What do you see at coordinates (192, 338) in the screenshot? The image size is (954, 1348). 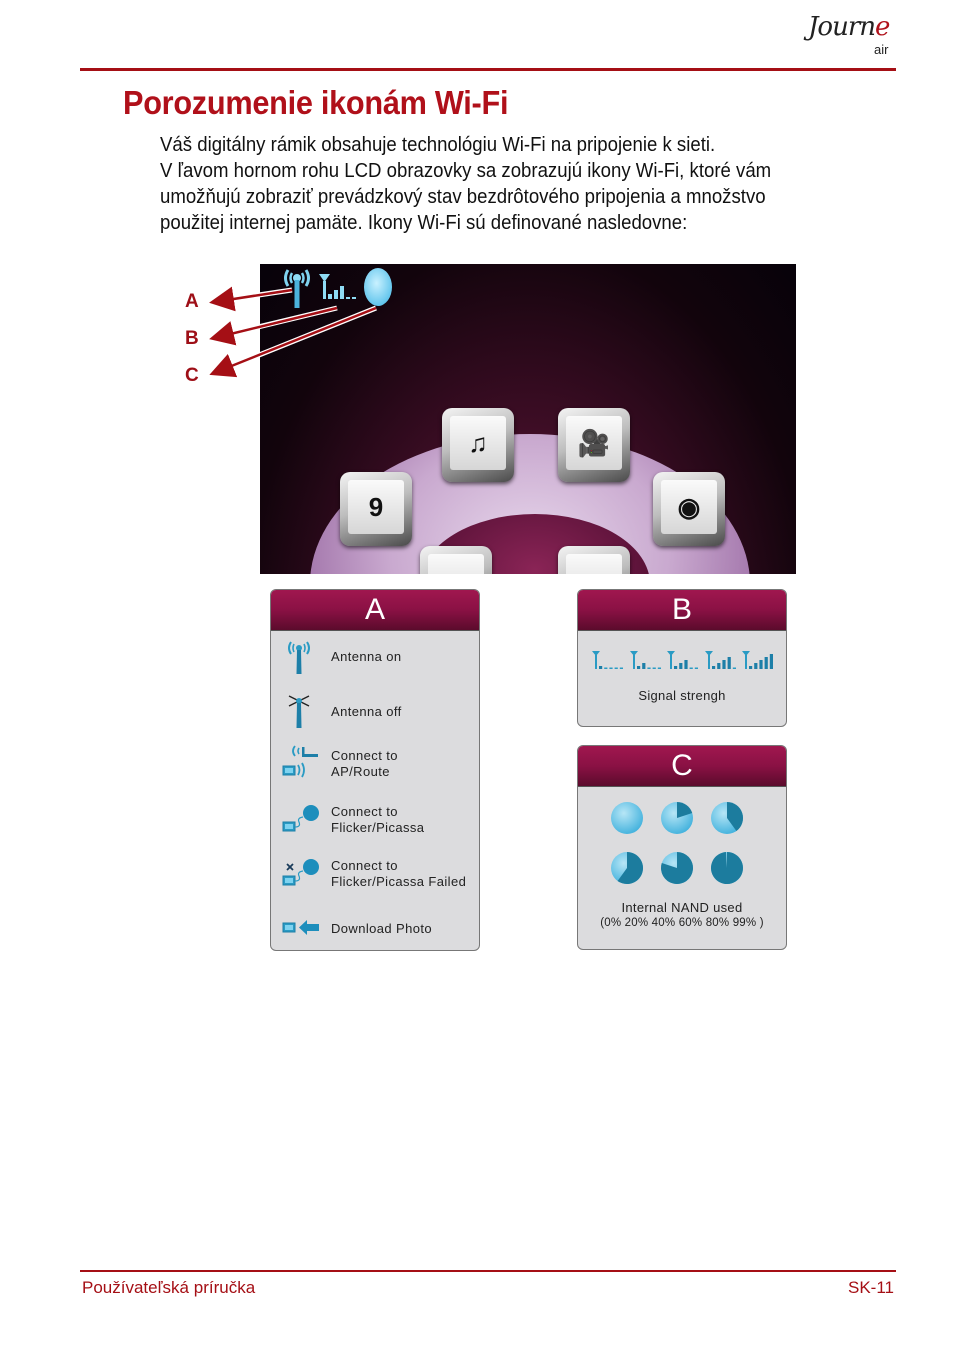 I see `callout-b: B` at bounding box center [192, 338].